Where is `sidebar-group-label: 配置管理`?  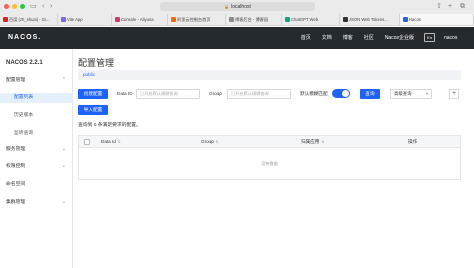
sidebar-group-label: 配置管理 is located at coordinates (16, 80).